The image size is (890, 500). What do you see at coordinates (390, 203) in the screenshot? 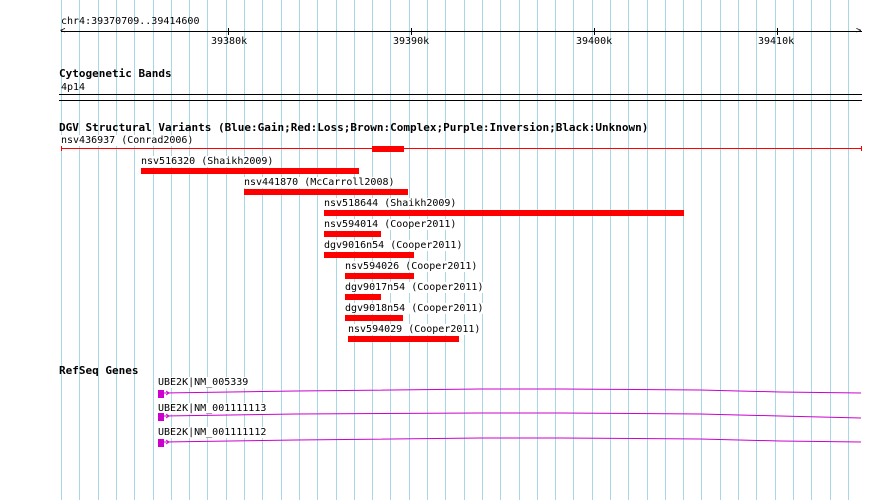
I see `dgv-feature-label: nsv518644 (Shaikh2009)` at bounding box center [390, 203].